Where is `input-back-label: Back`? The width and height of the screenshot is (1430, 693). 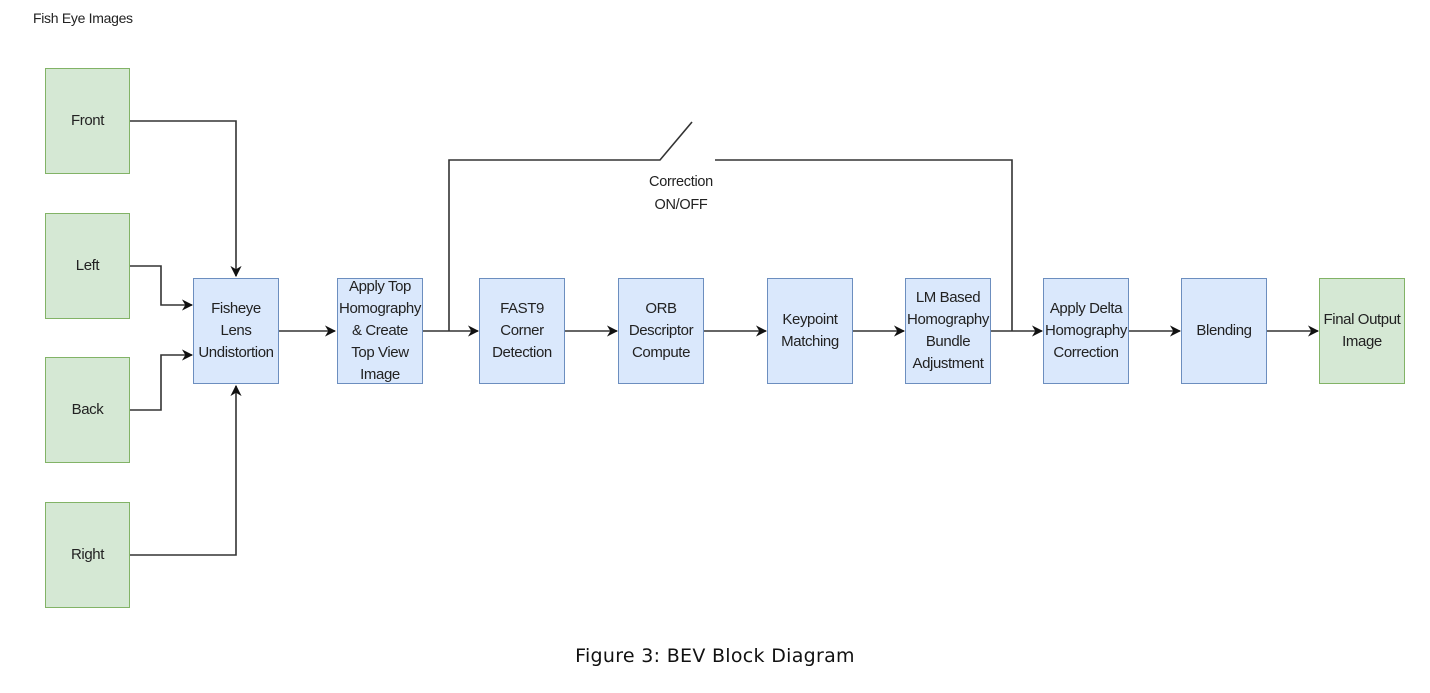 input-back-label: Back is located at coordinates (87, 409).